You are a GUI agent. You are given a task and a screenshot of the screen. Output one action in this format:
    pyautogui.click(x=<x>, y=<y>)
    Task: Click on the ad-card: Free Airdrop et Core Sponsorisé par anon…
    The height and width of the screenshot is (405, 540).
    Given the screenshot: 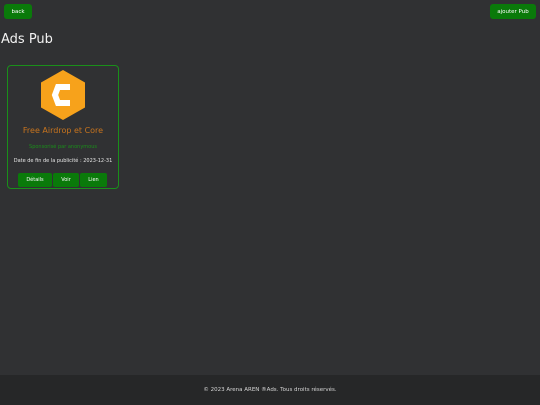 What is the action you would take?
    pyautogui.click(x=63, y=127)
    